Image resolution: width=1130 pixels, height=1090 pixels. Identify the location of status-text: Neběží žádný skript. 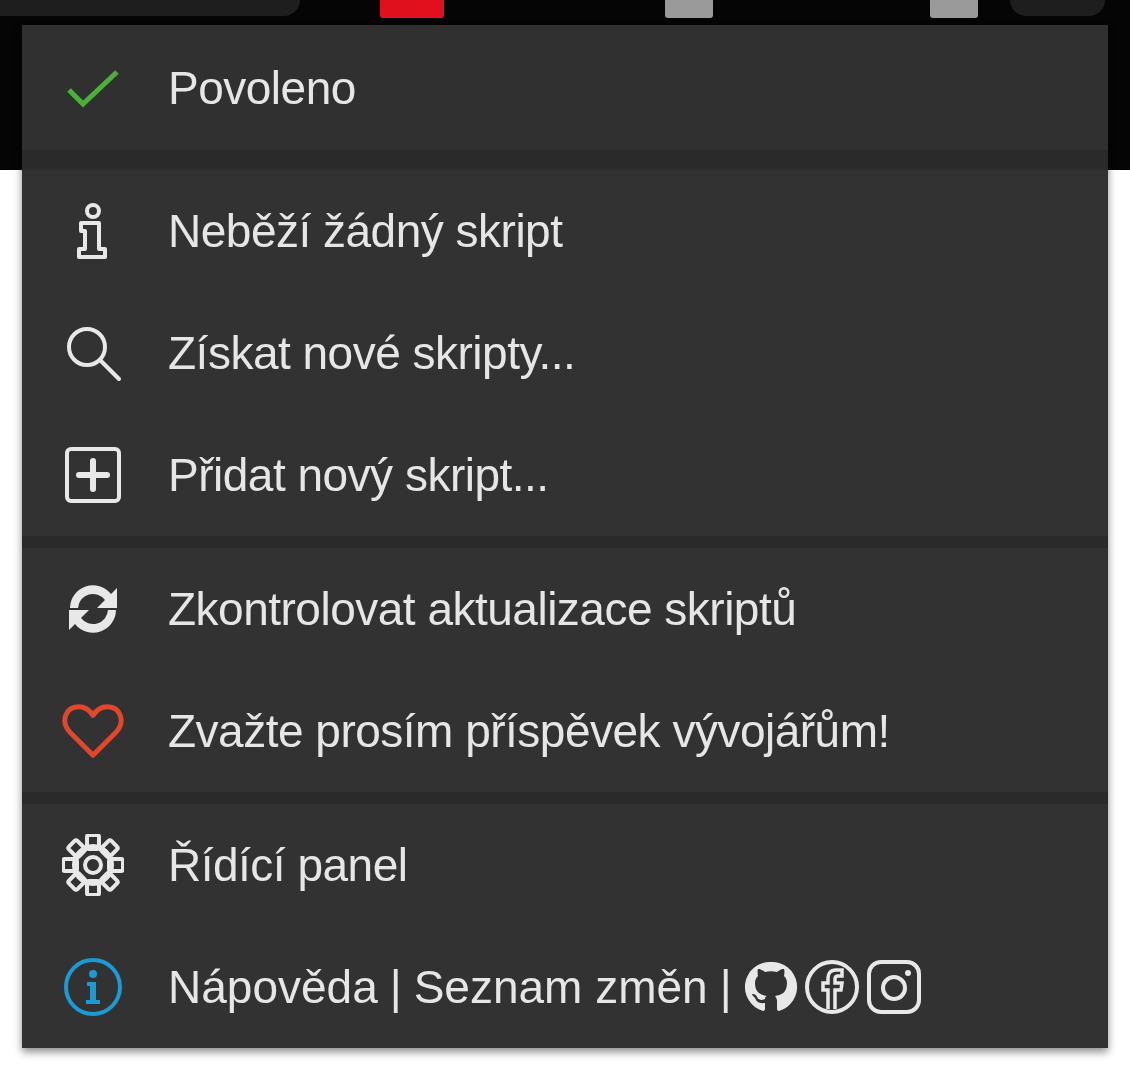
(365, 231).